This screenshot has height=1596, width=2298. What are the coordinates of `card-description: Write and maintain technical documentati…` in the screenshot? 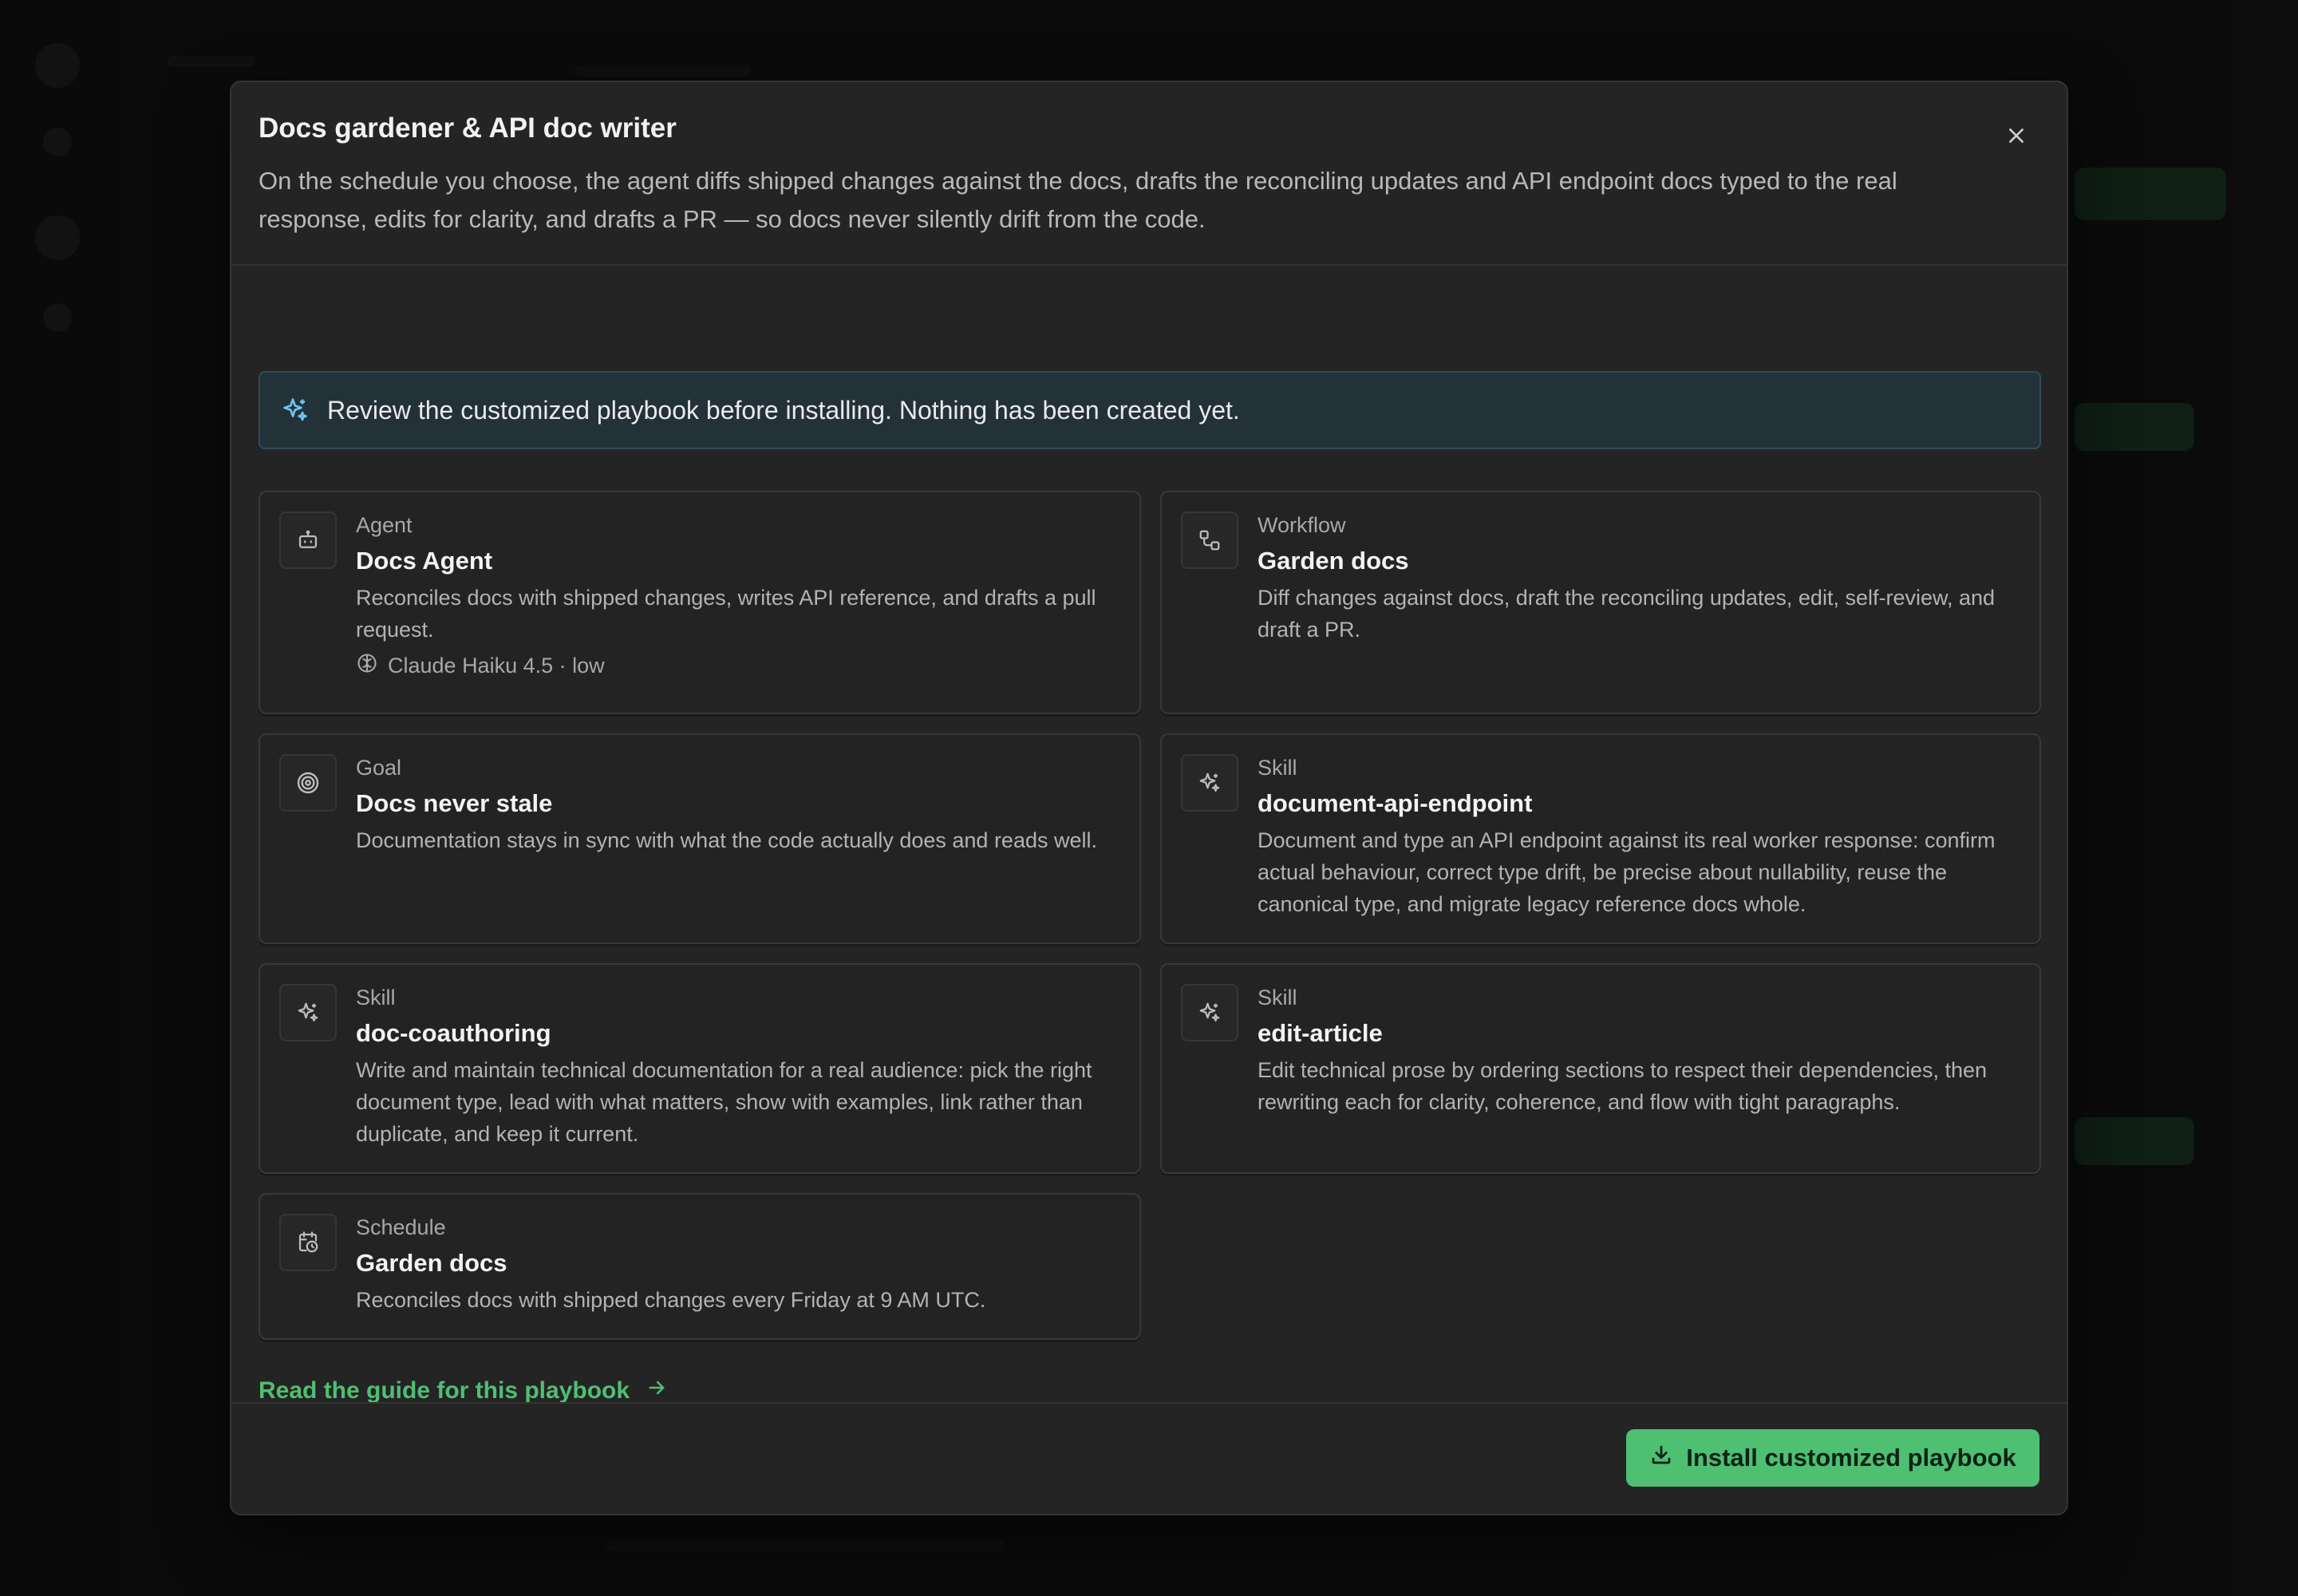 It's located at (724, 1102).